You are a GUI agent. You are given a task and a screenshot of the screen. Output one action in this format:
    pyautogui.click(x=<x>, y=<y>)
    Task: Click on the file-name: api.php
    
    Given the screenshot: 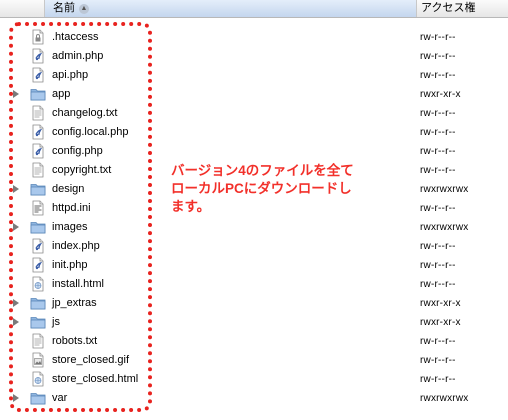 What is the action you would take?
    pyautogui.click(x=70, y=75)
    